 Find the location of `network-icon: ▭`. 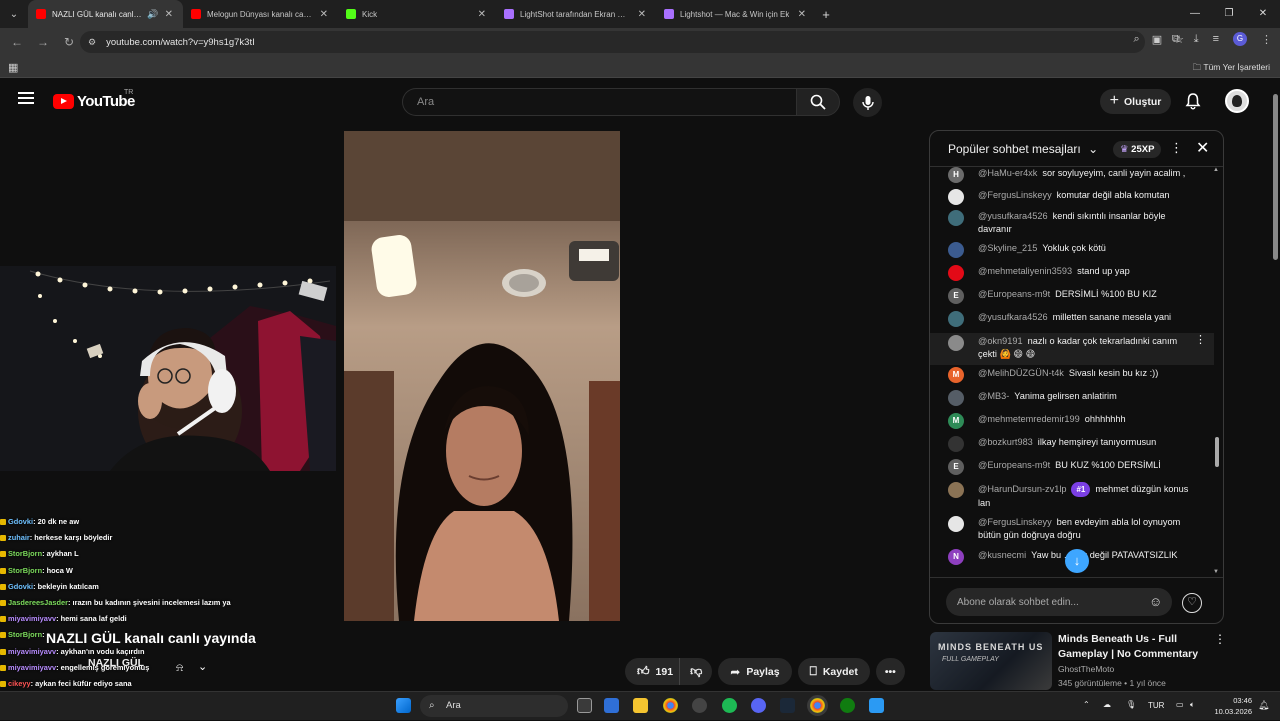

network-icon: ▭ is located at coordinates (1180, 704).